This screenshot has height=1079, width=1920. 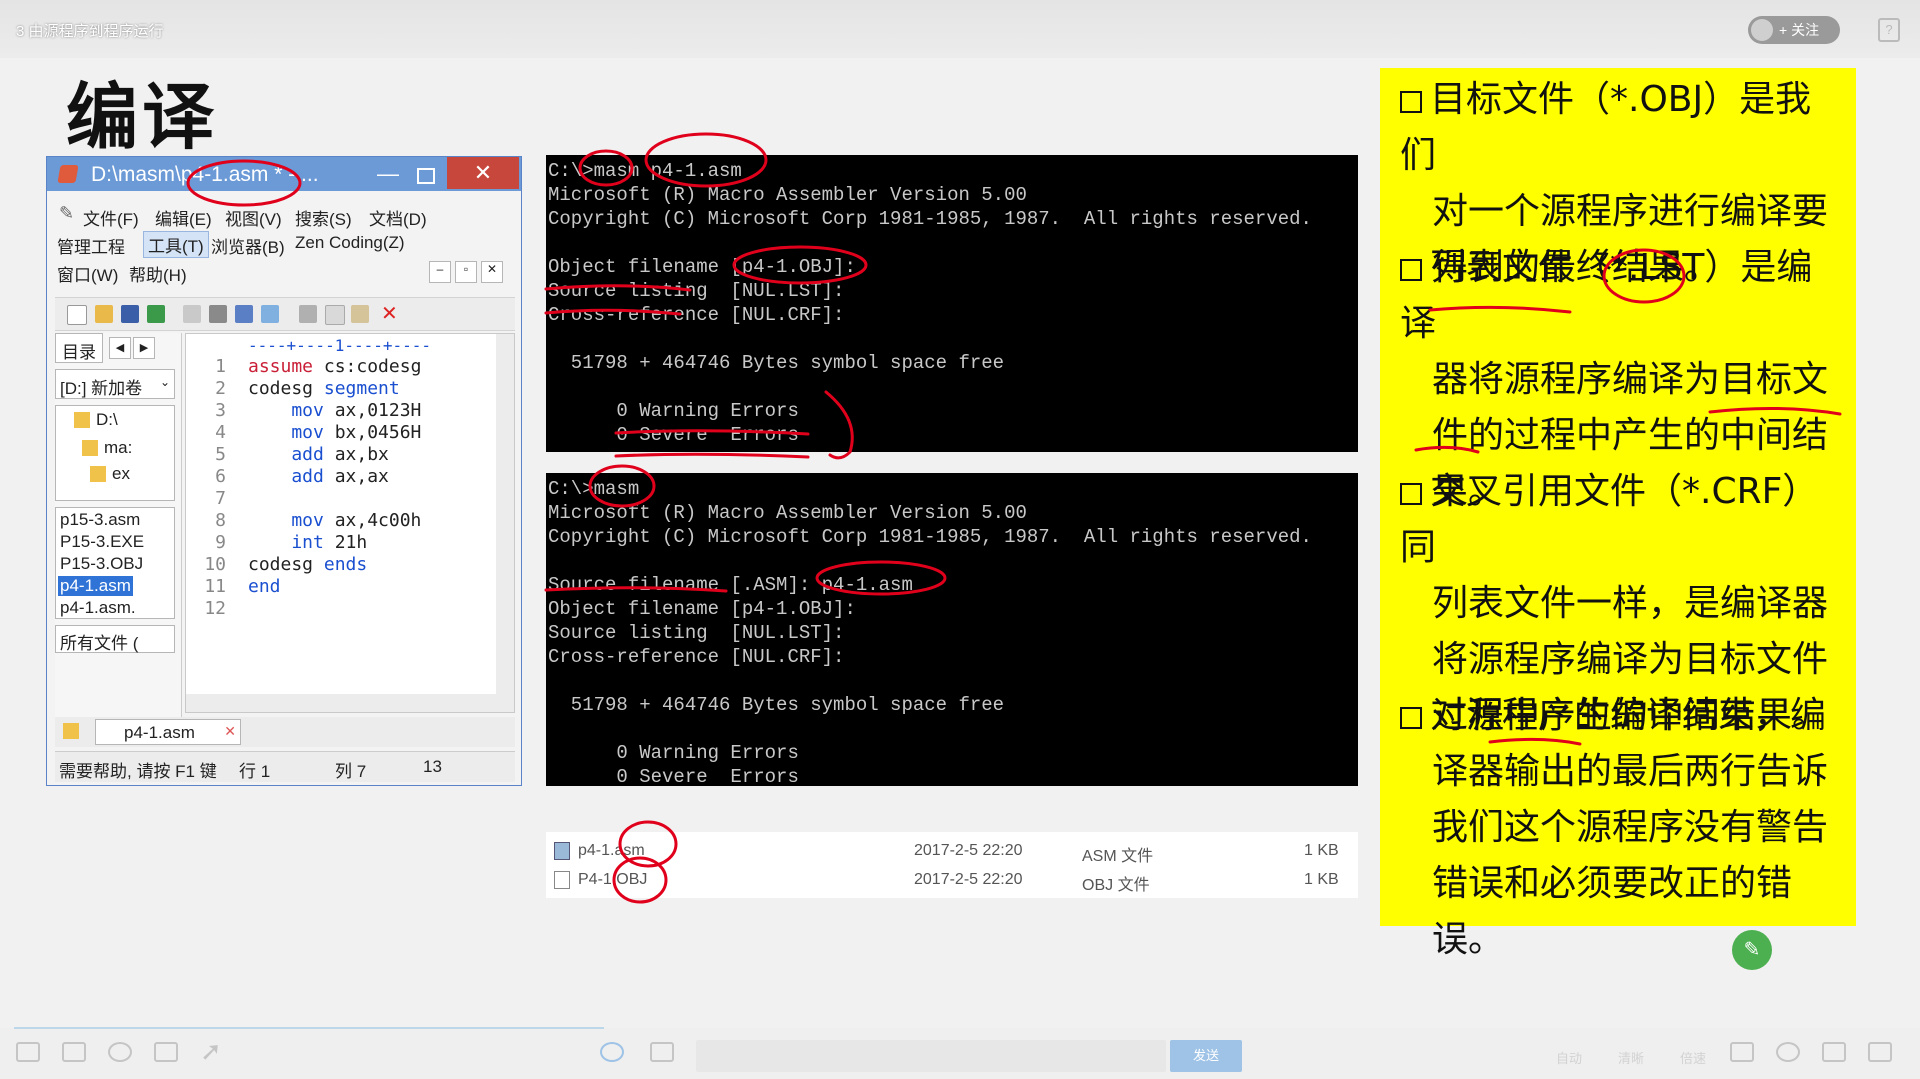 What do you see at coordinates (28, 1052) in the screenshot?
I see `pen-tool-icon` at bounding box center [28, 1052].